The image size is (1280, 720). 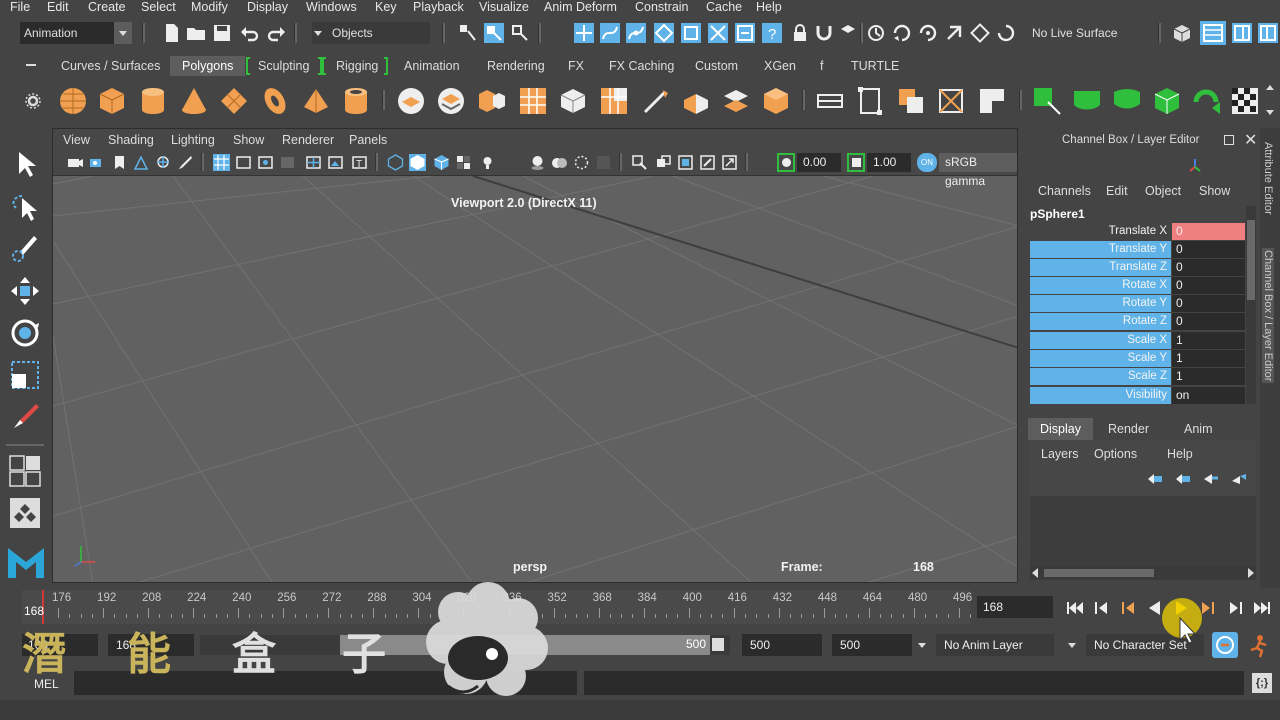 I want to click on anim-layer-dropdown: No Anim Layer, so click(x=995, y=645).